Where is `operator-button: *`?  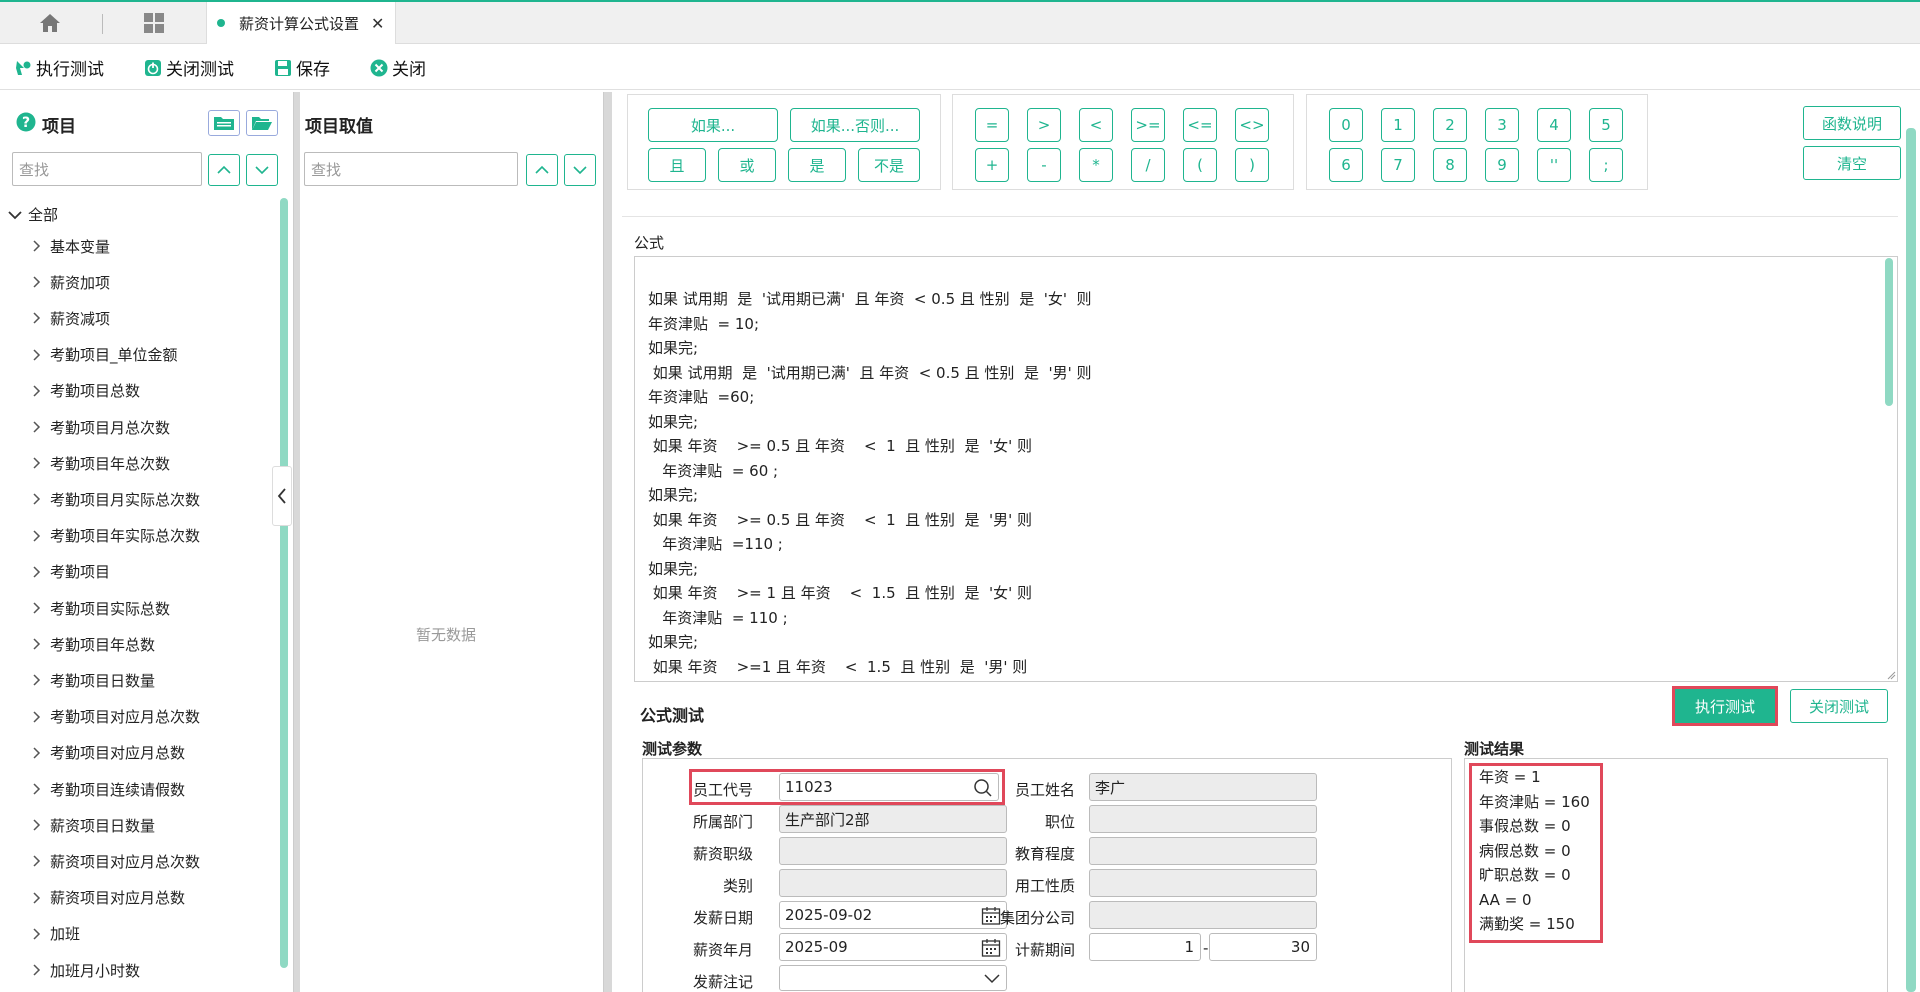
operator-button: * is located at coordinates (1096, 165).